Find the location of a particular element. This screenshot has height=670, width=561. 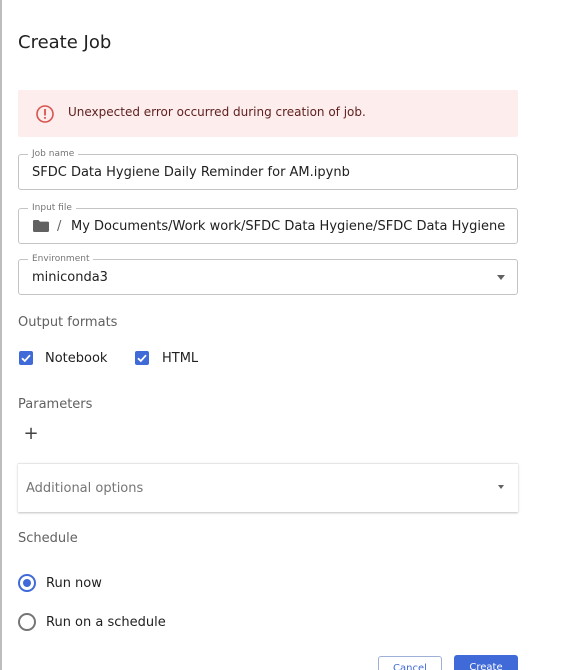

add-parameter-button: + is located at coordinates (31, 434).